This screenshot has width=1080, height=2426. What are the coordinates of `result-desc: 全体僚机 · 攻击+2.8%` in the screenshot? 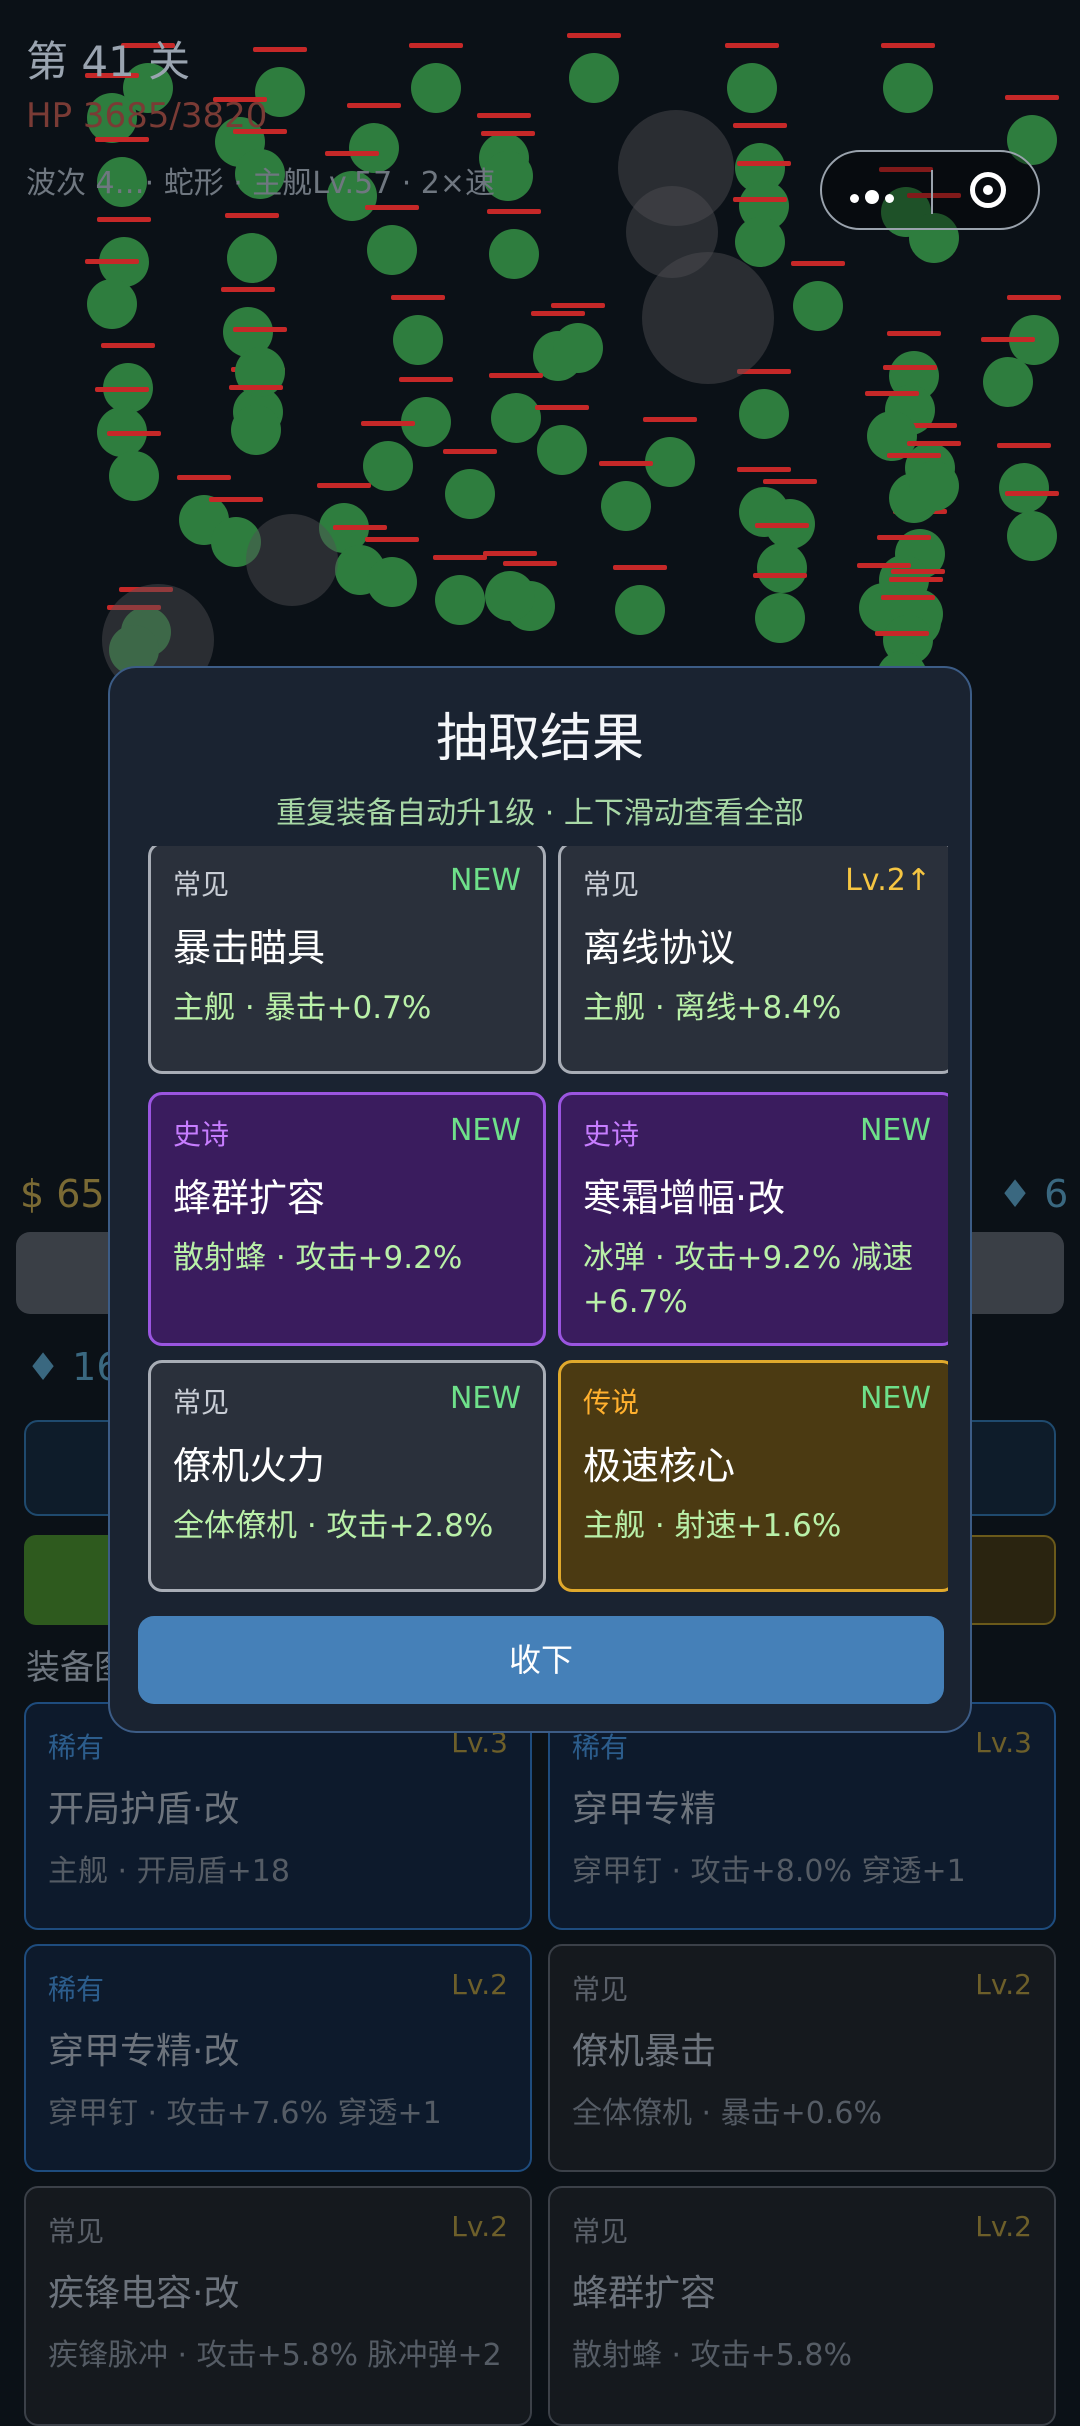 It's located at (333, 1526).